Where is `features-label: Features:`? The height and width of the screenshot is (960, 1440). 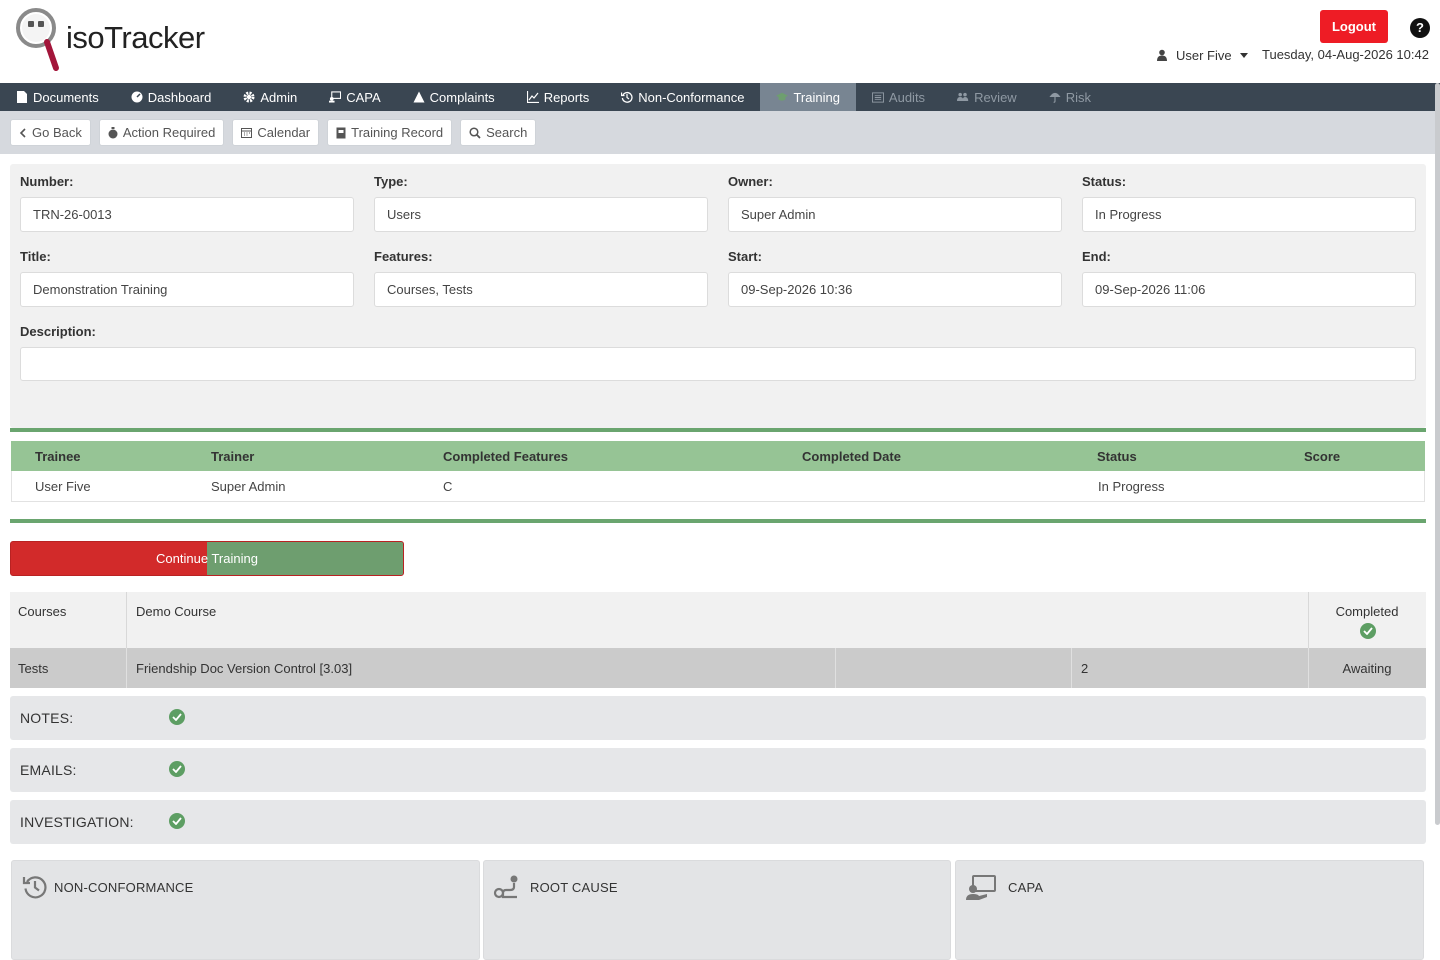 features-label: Features: is located at coordinates (403, 256).